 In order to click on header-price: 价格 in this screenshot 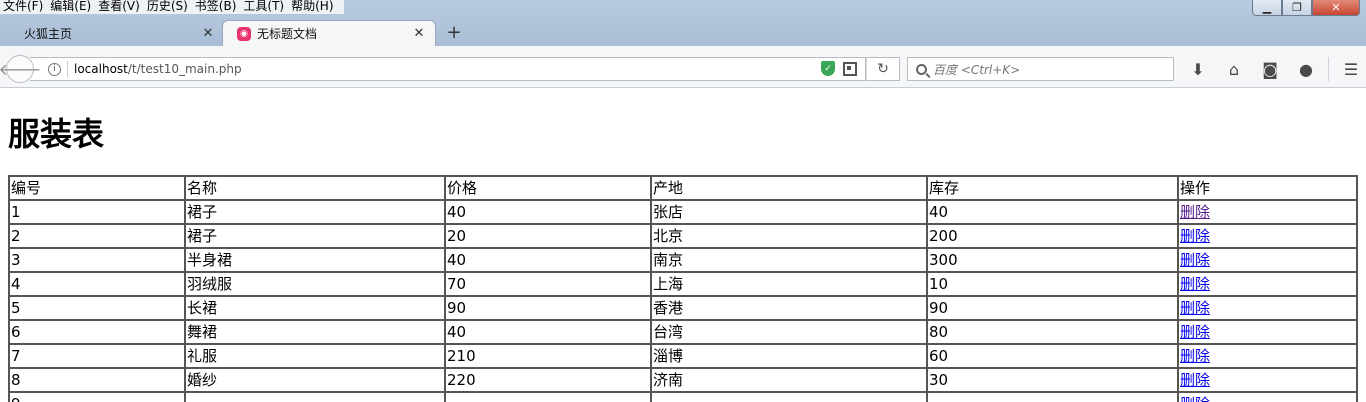, I will do `click(548, 188)`.